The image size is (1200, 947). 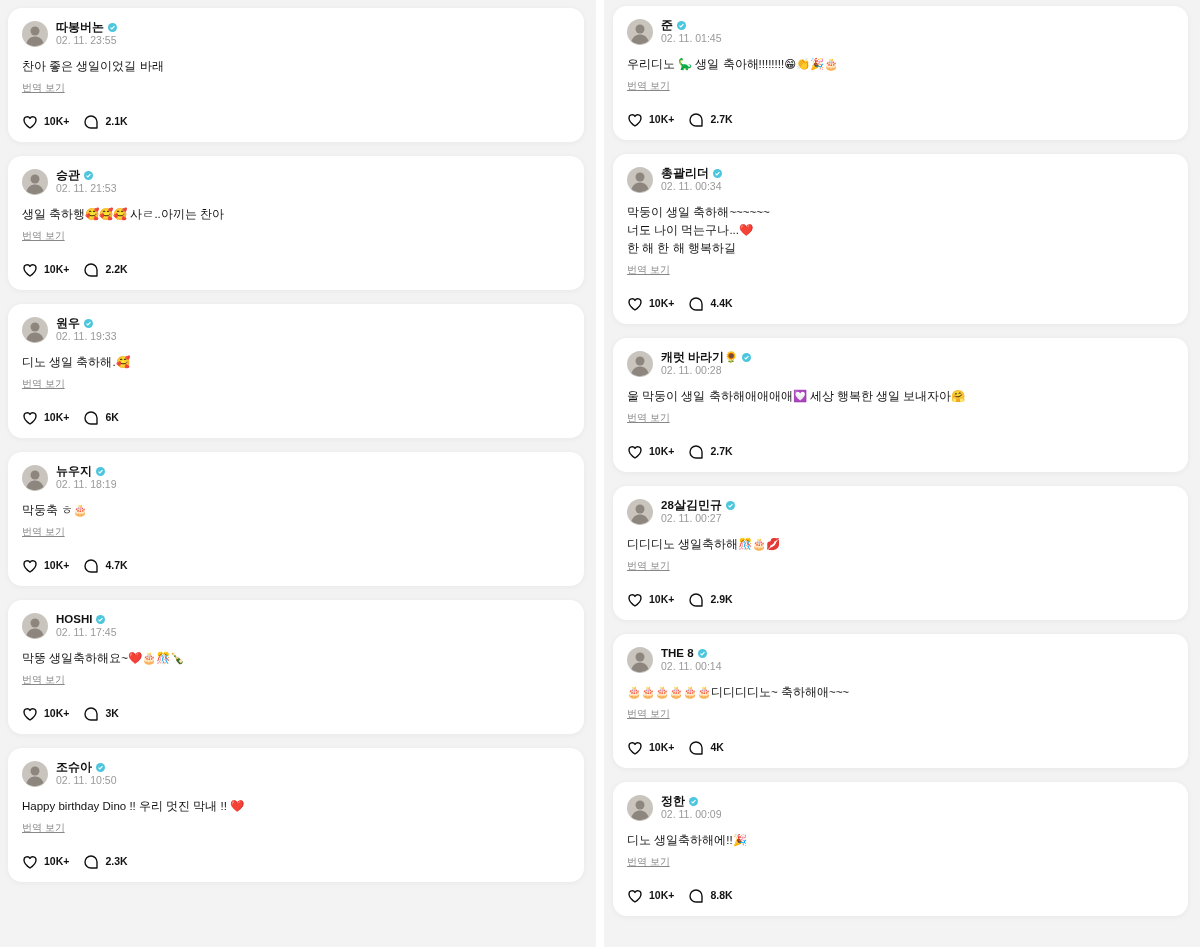 What do you see at coordinates (76, 362) in the screenshot?
I see `post-text: 디노 생일 축하해.🥰` at bounding box center [76, 362].